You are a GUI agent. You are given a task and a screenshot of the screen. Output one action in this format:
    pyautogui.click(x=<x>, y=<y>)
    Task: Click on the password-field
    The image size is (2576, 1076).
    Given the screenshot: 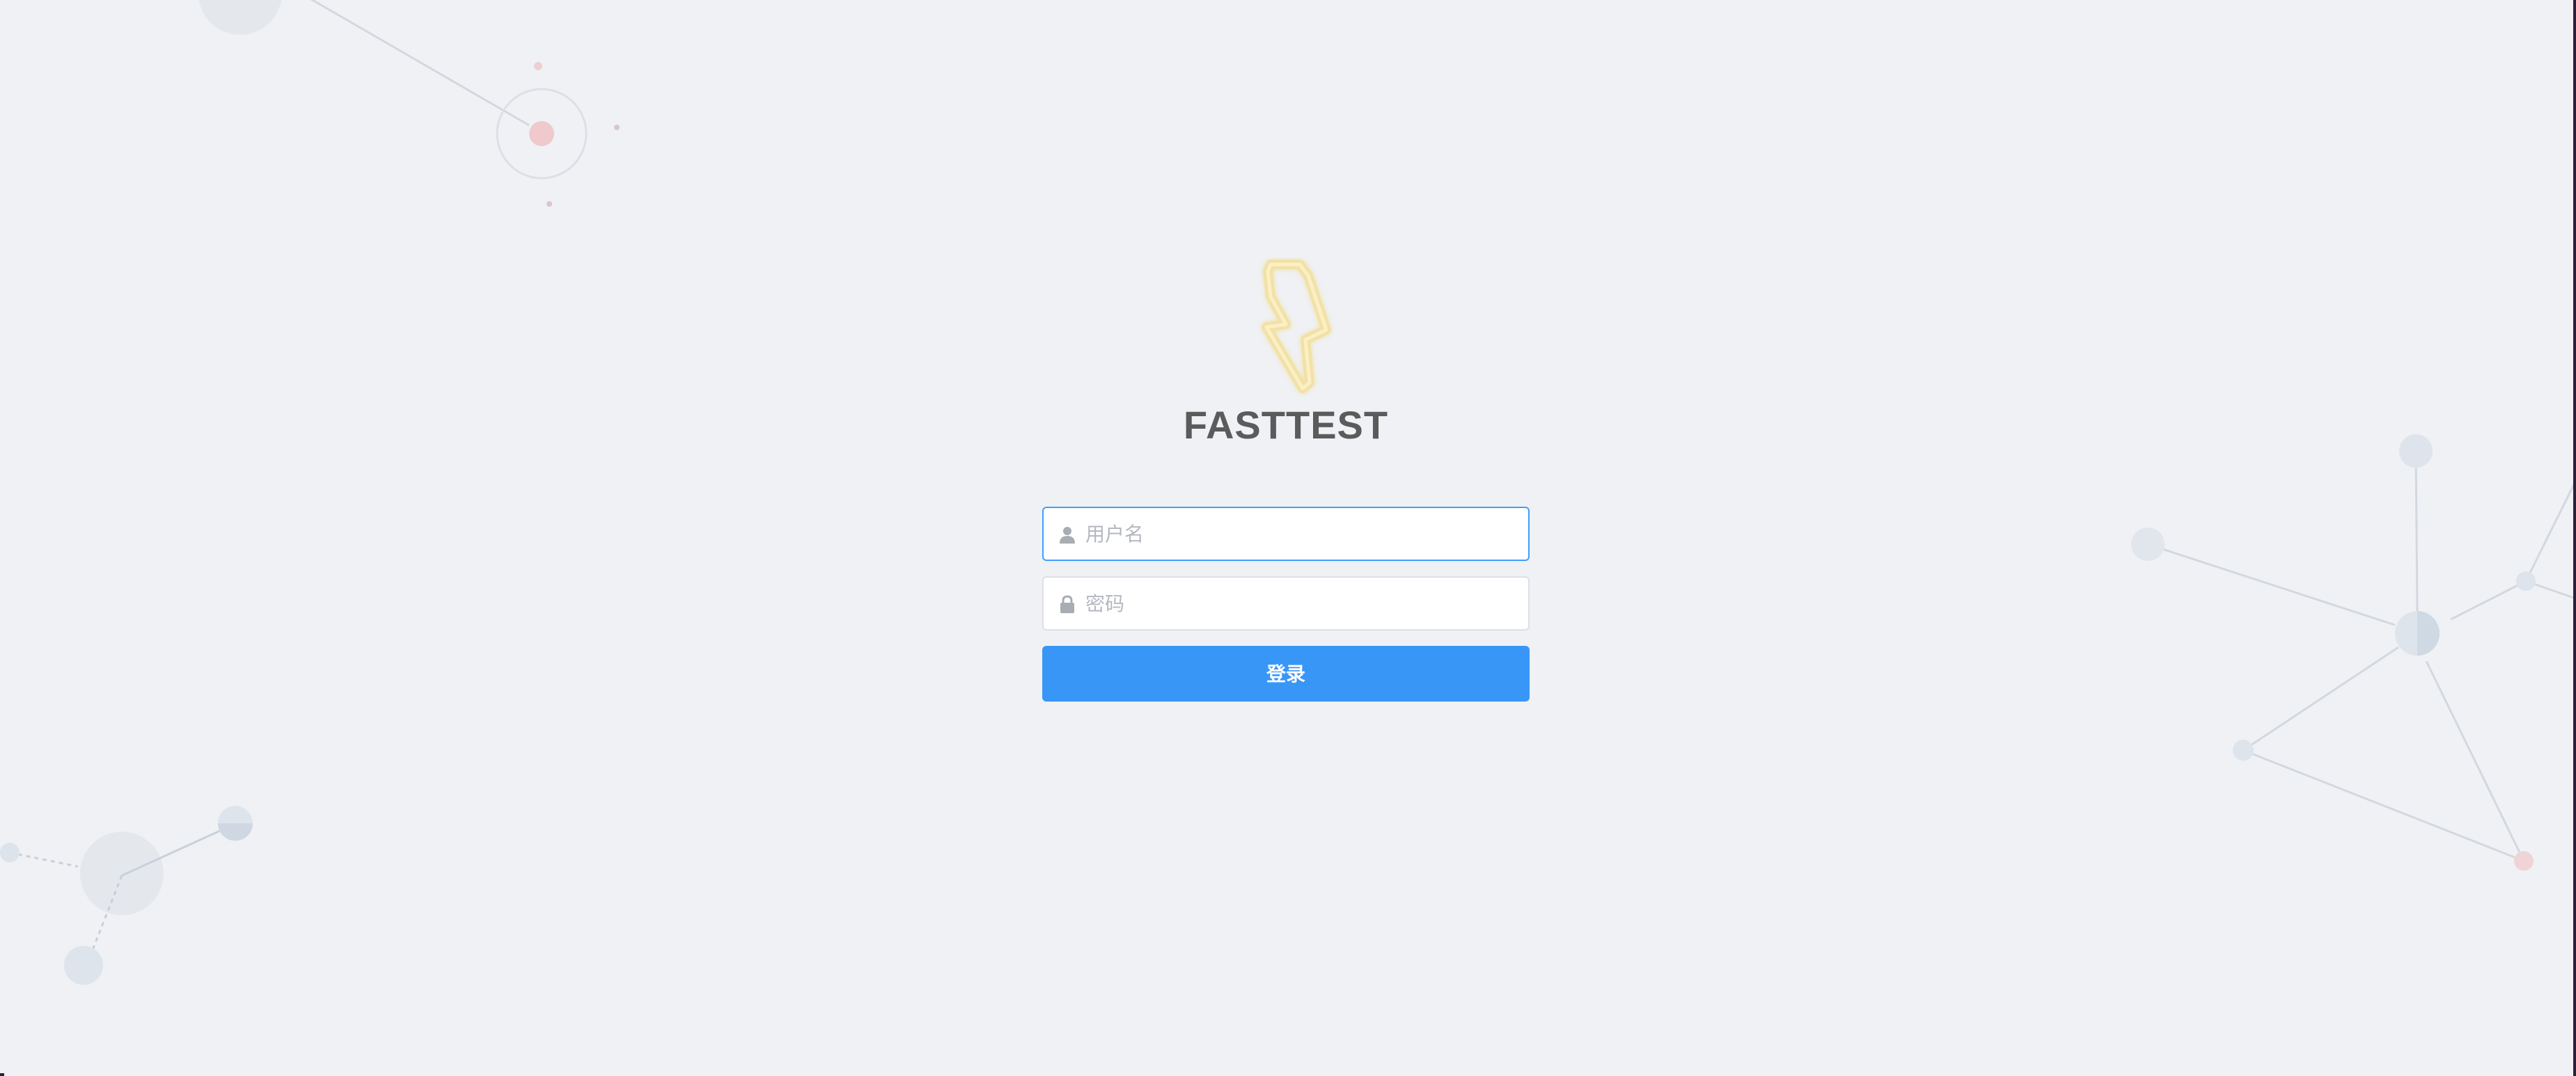 What is the action you would take?
    pyautogui.click(x=1286, y=603)
    